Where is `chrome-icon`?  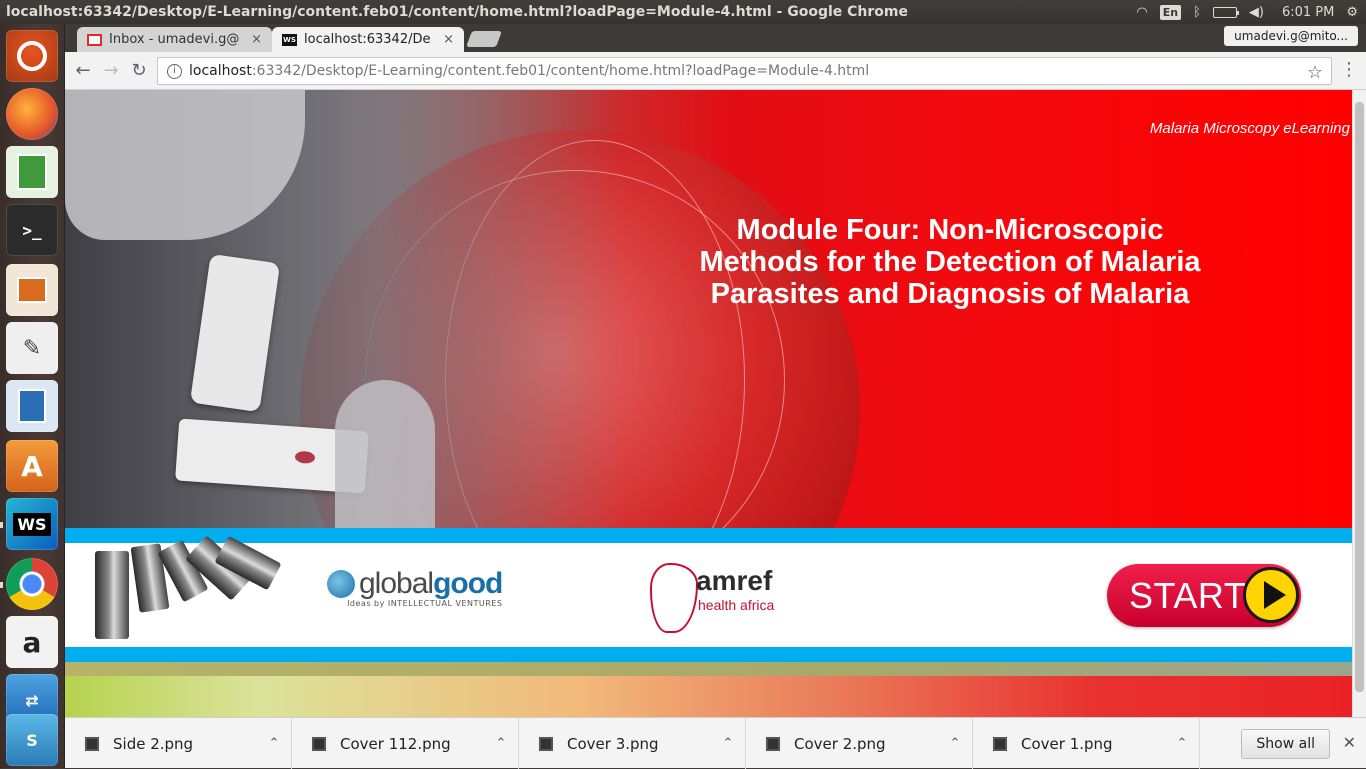 chrome-icon is located at coordinates (32, 584).